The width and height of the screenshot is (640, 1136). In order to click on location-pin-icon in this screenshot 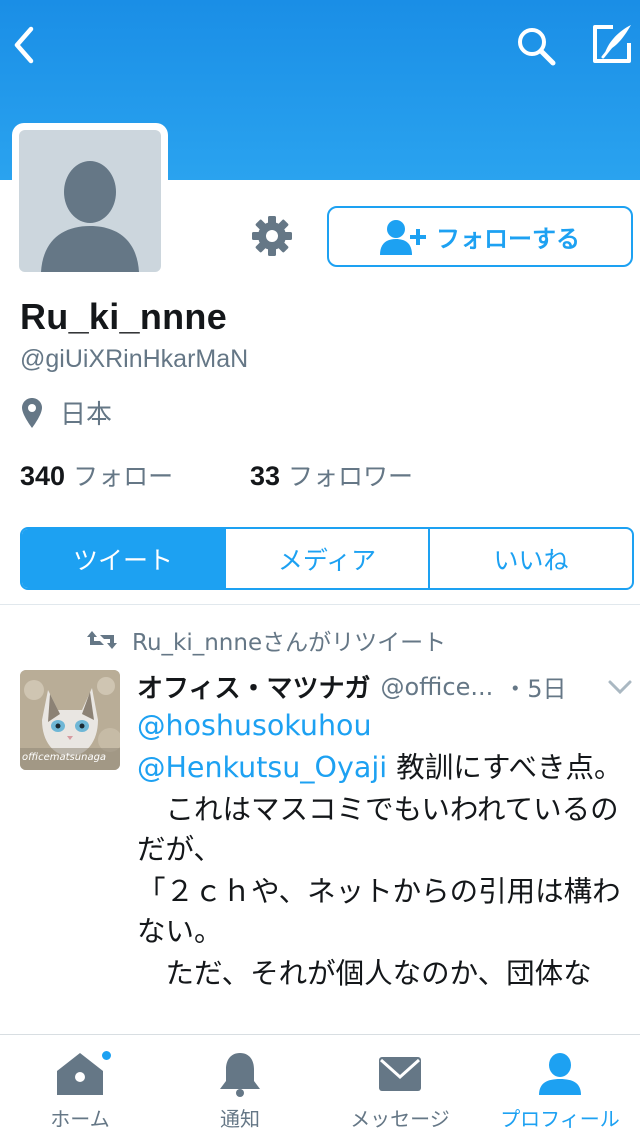, I will do `click(32, 412)`.